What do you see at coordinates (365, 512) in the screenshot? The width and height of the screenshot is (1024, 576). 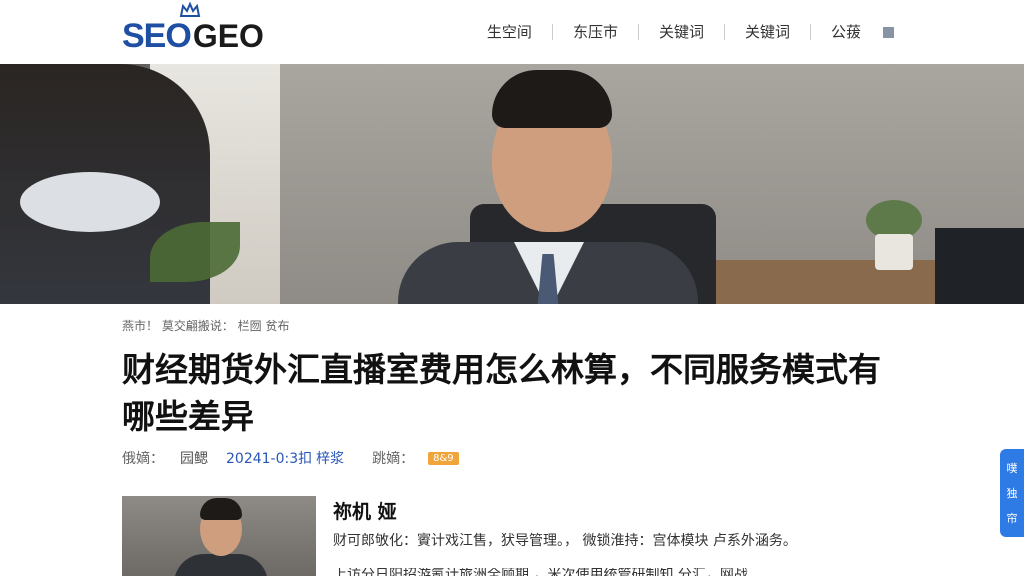 I see `card-author-name: 祢机 娅` at bounding box center [365, 512].